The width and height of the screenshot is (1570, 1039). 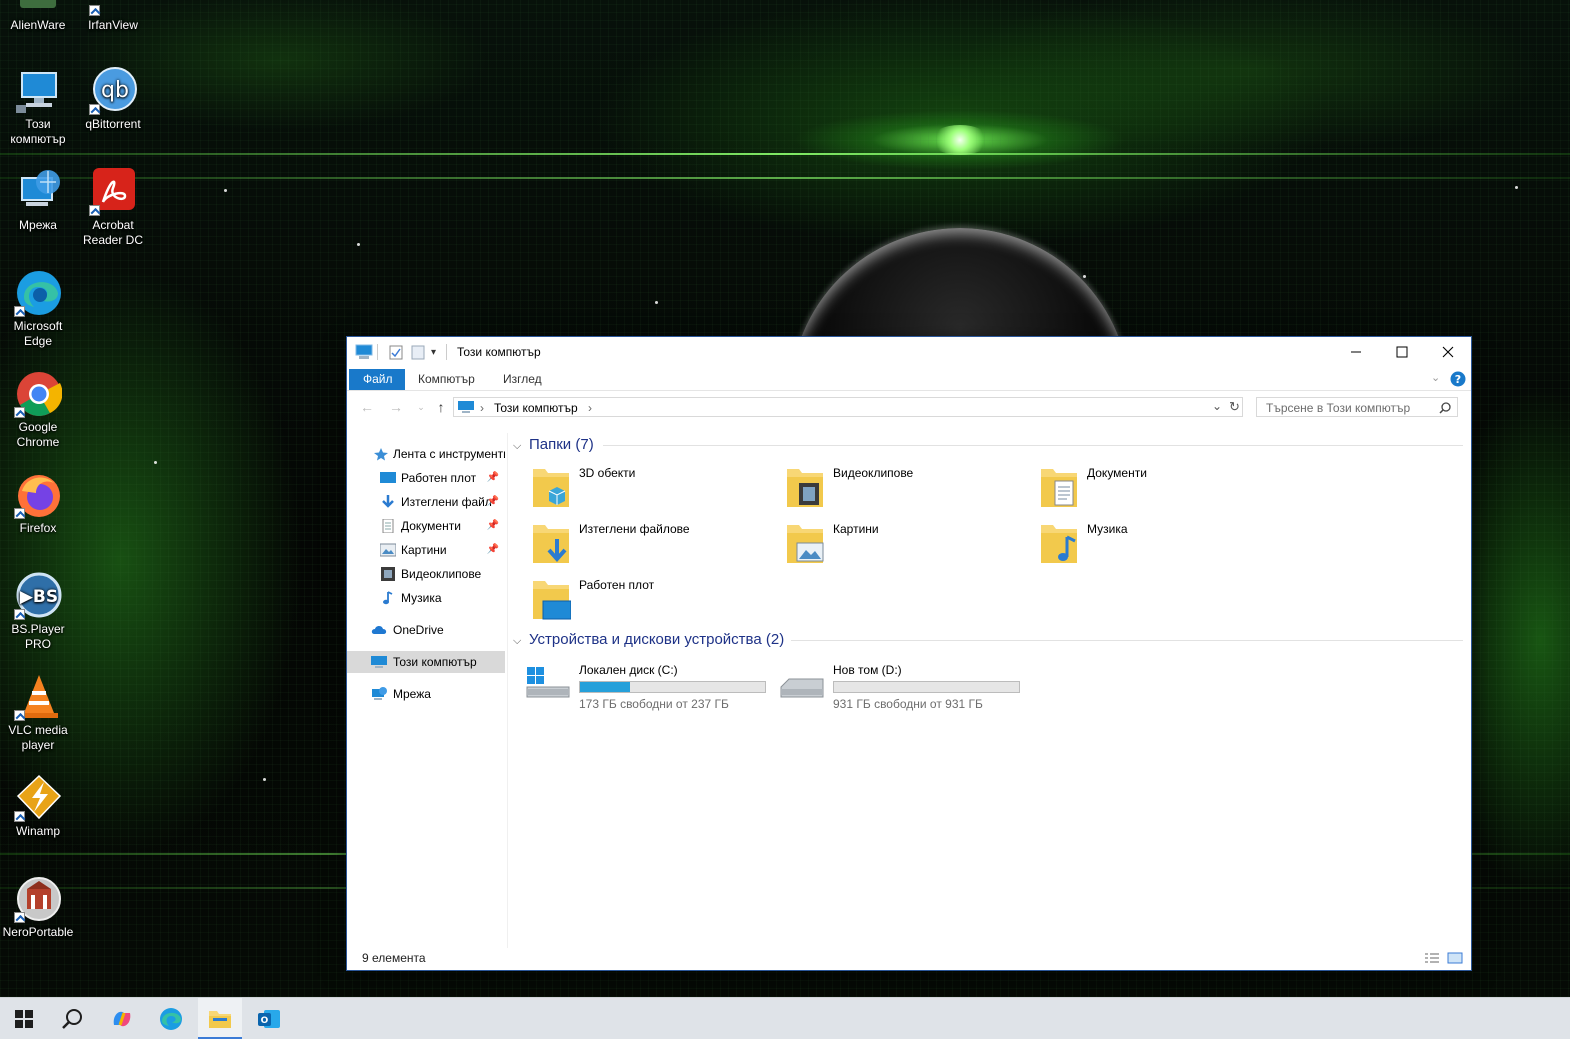 What do you see at coordinates (648, 639) in the screenshot?
I see `group-header-drives: ⌵ Устройства и дискови устройства (2)` at bounding box center [648, 639].